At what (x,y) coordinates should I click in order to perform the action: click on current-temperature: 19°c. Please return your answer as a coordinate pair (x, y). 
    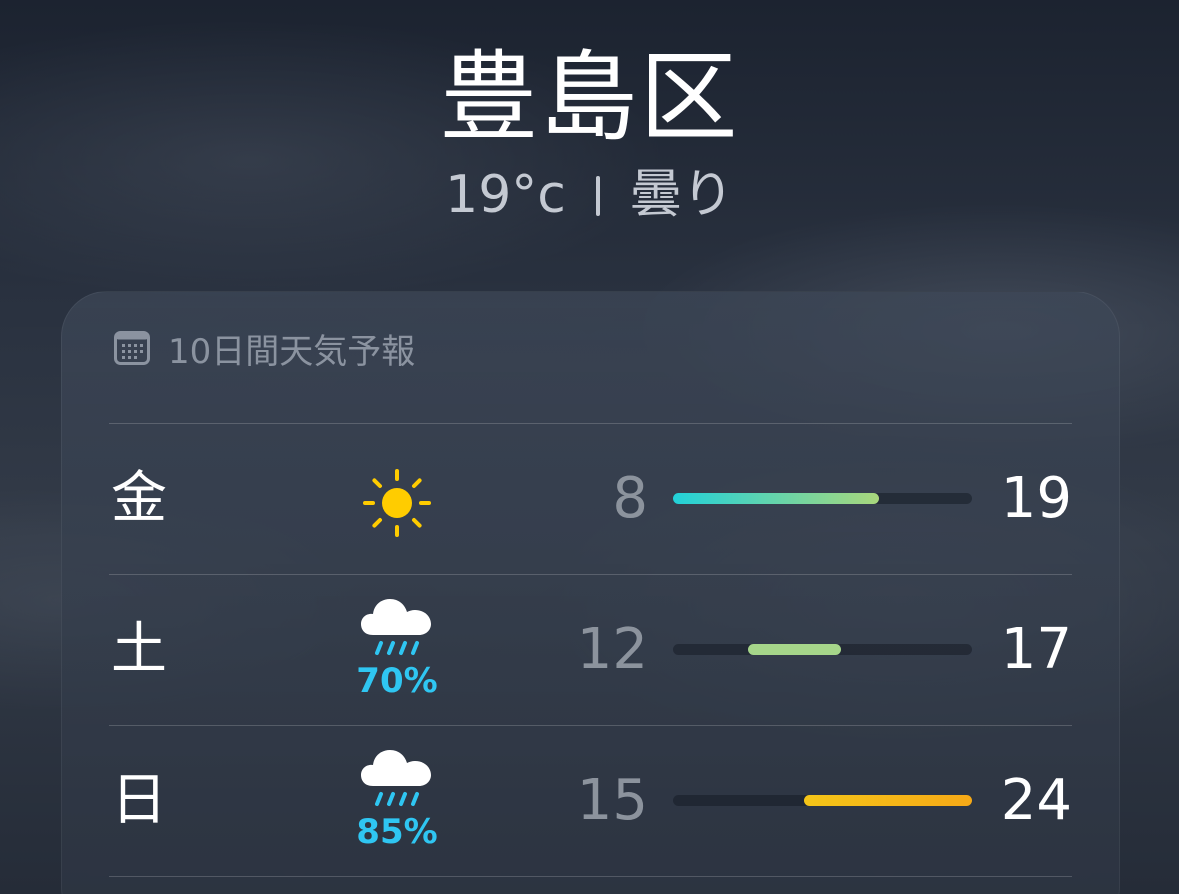
    Looking at the image, I should click on (505, 195).